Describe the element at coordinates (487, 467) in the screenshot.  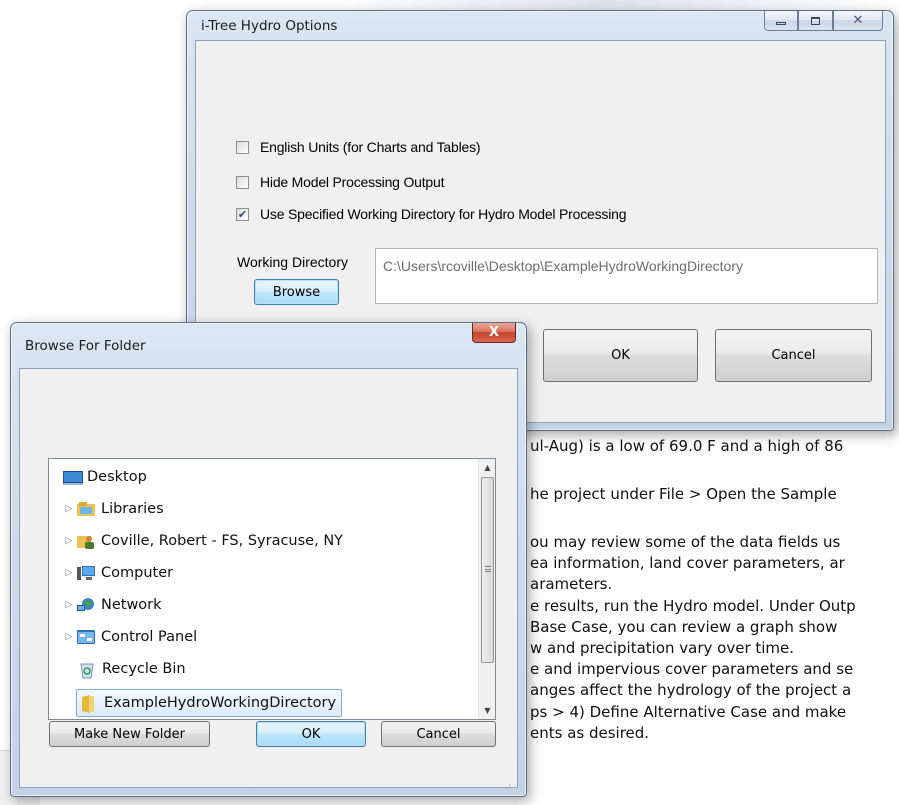
I see `scroll-up-icon: ▲` at that location.